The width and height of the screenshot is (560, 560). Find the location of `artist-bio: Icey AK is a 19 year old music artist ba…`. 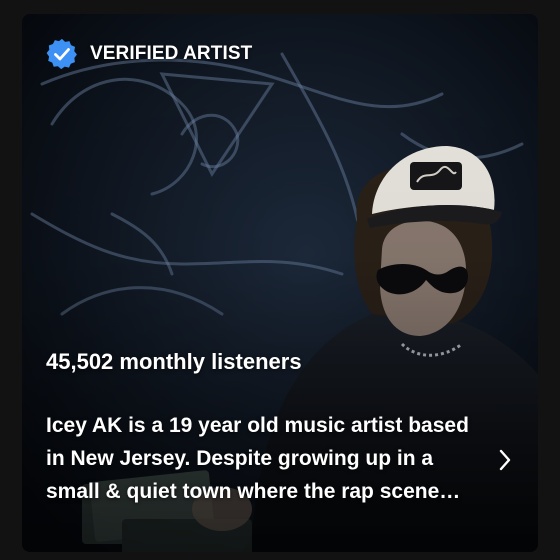

artist-bio: Icey AK is a 19 year old music artist ba… is located at coordinates (266, 458).